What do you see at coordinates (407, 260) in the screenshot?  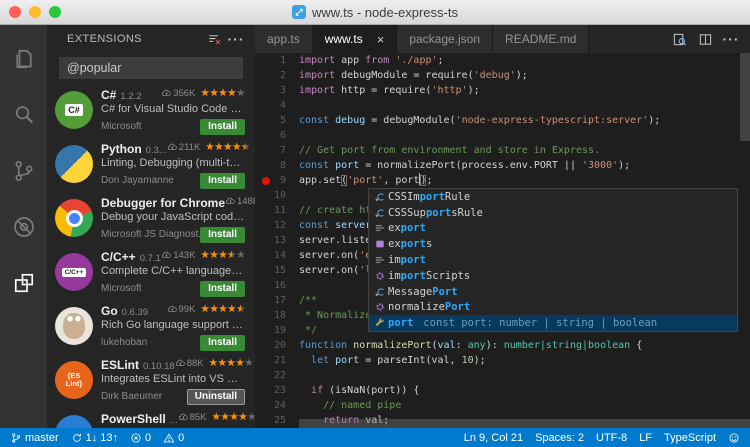 I see `suggest-item-label: import` at bounding box center [407, 260].